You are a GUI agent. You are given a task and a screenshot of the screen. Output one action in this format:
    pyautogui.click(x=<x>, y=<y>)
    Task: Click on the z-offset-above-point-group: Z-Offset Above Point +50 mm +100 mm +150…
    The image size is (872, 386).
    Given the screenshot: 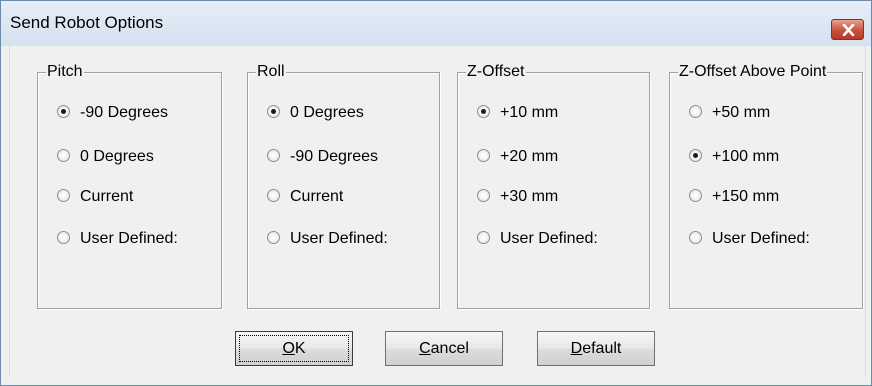 What is the action you would take?
    pyautogui.click(x=766, y=186)
    